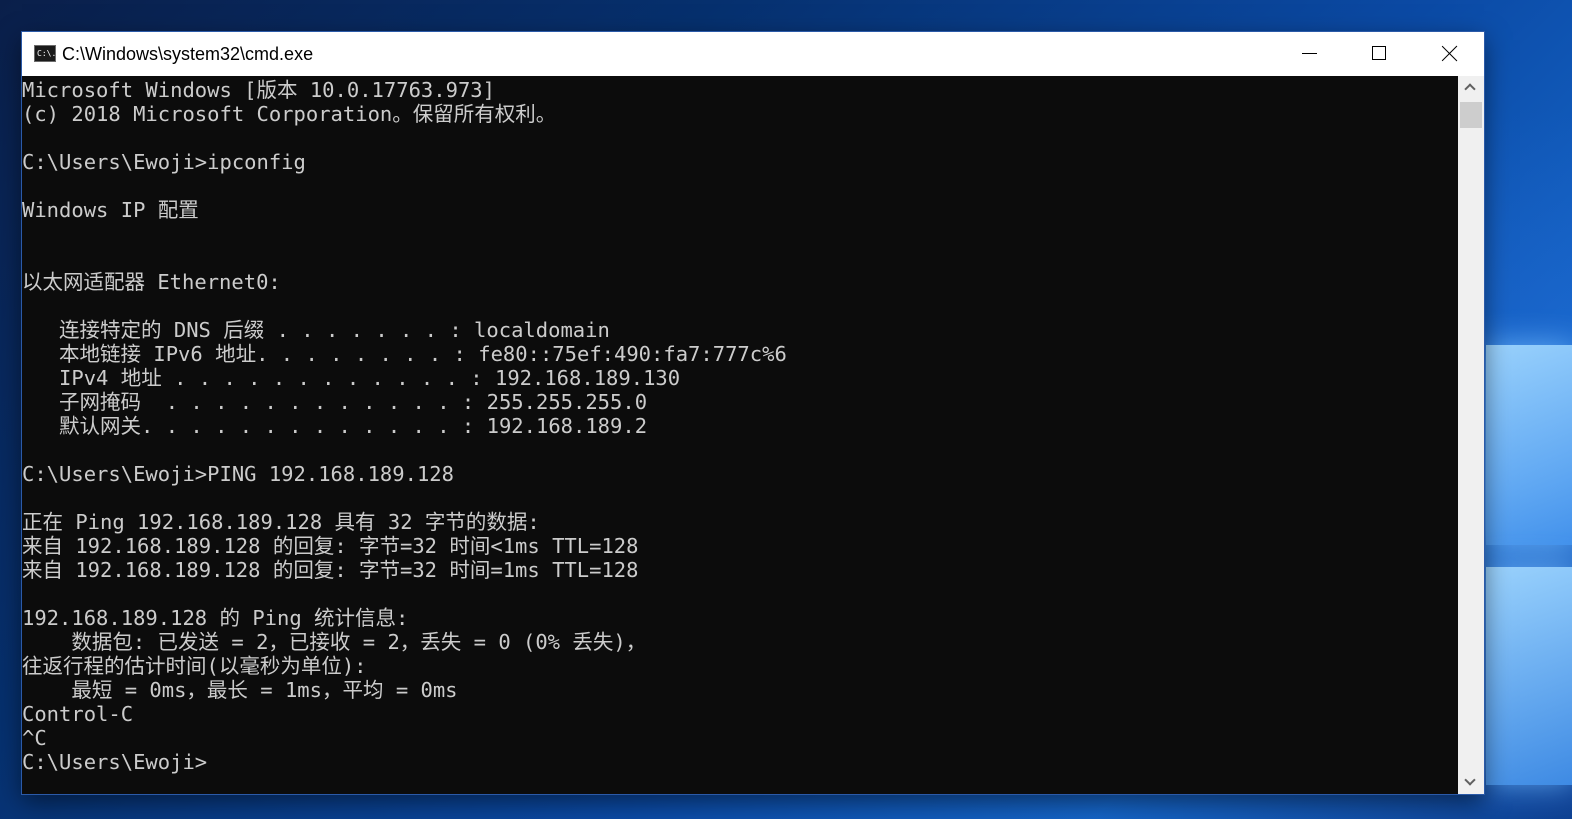 The width and height of the screenshot is (1572, 819). I want to click on console-line: C:\Users\Ewoji>, so click(115, 762).